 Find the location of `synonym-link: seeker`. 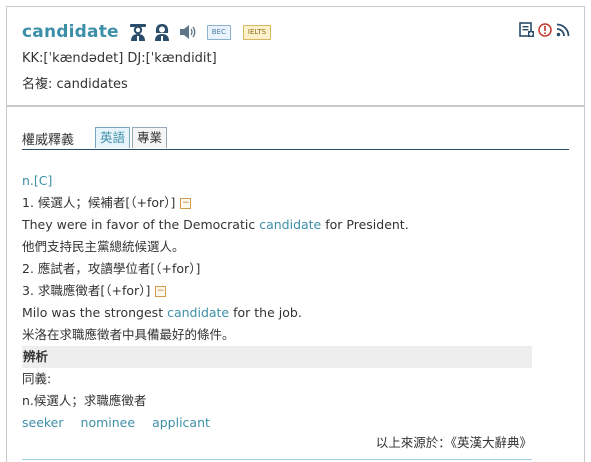

synonym-link: seeker is located at coordinates (43, 422).